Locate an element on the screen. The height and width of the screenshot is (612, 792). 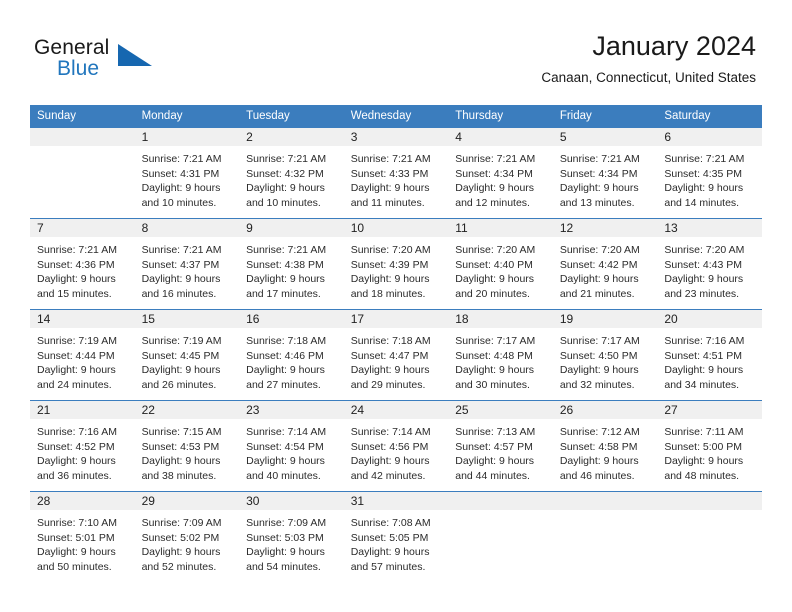
day-number: 16 is located at coordinates (291, 319).